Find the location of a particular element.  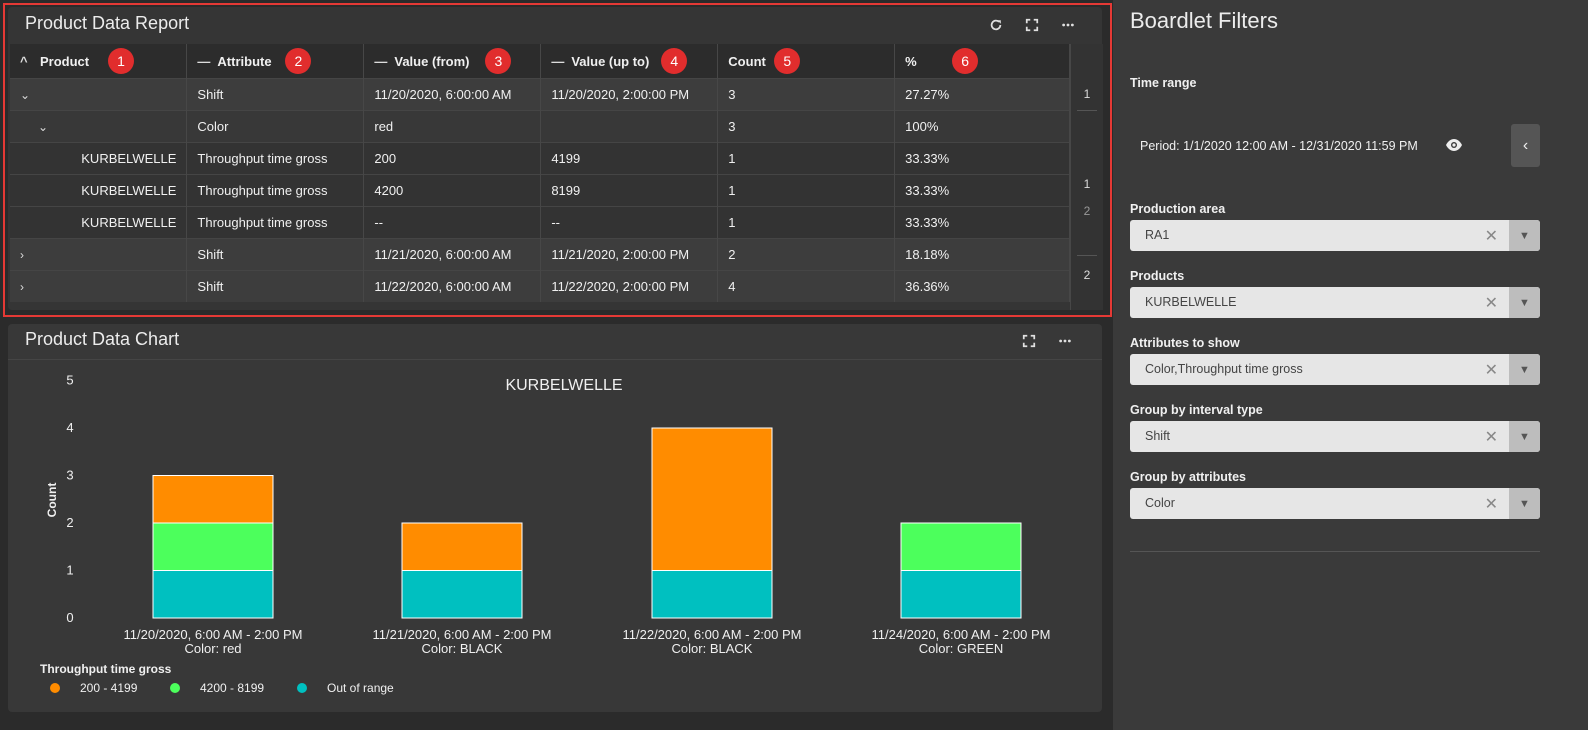

table-row: ⌄ Color red 3 100% is located at coordinates (540, 126).